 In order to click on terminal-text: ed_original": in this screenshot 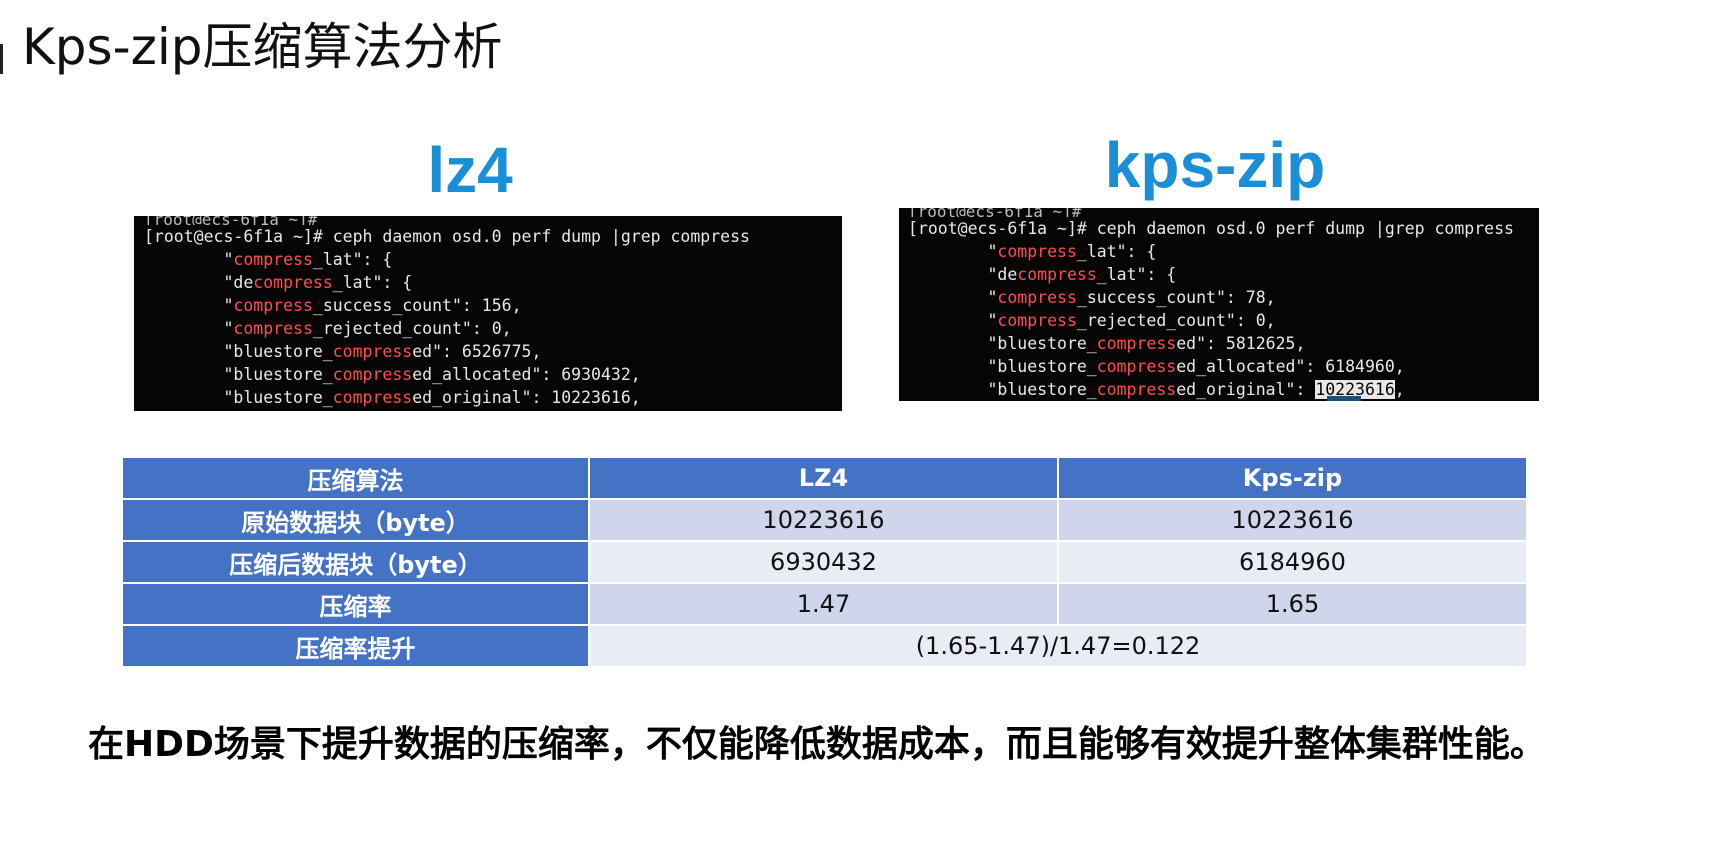, I will do `click(1246, 389)`.